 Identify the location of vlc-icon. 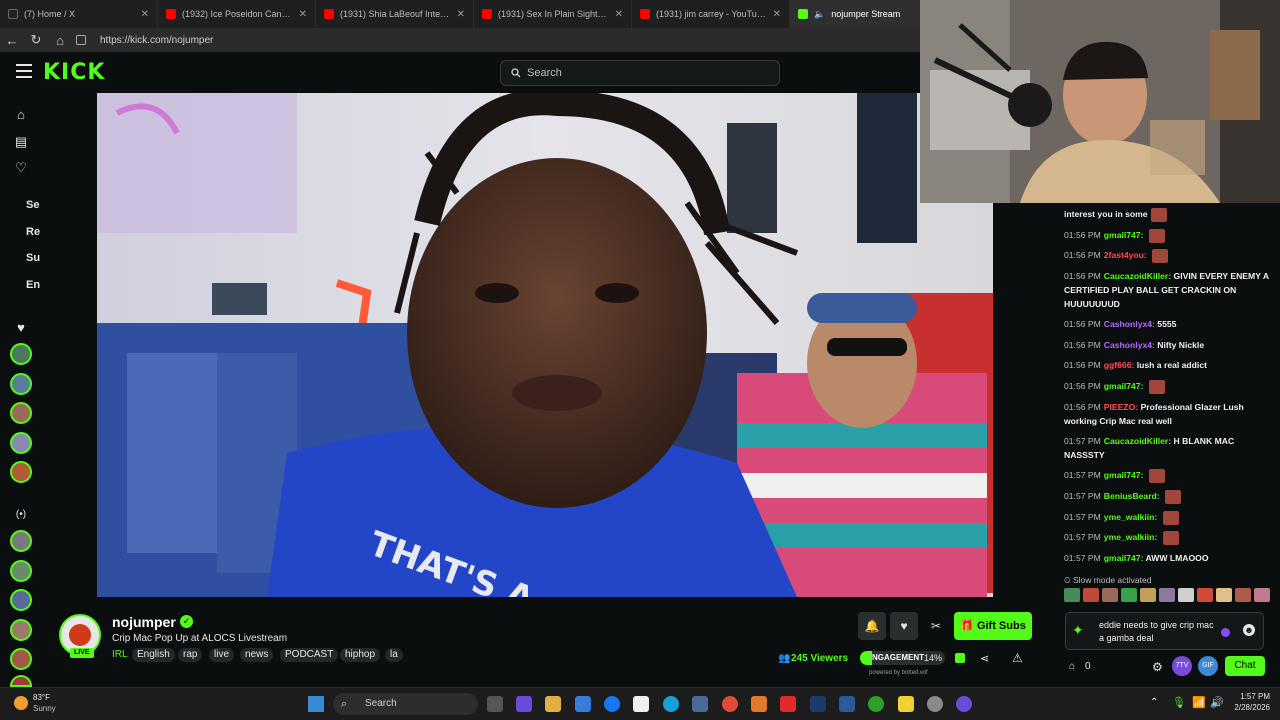
(759, 704).